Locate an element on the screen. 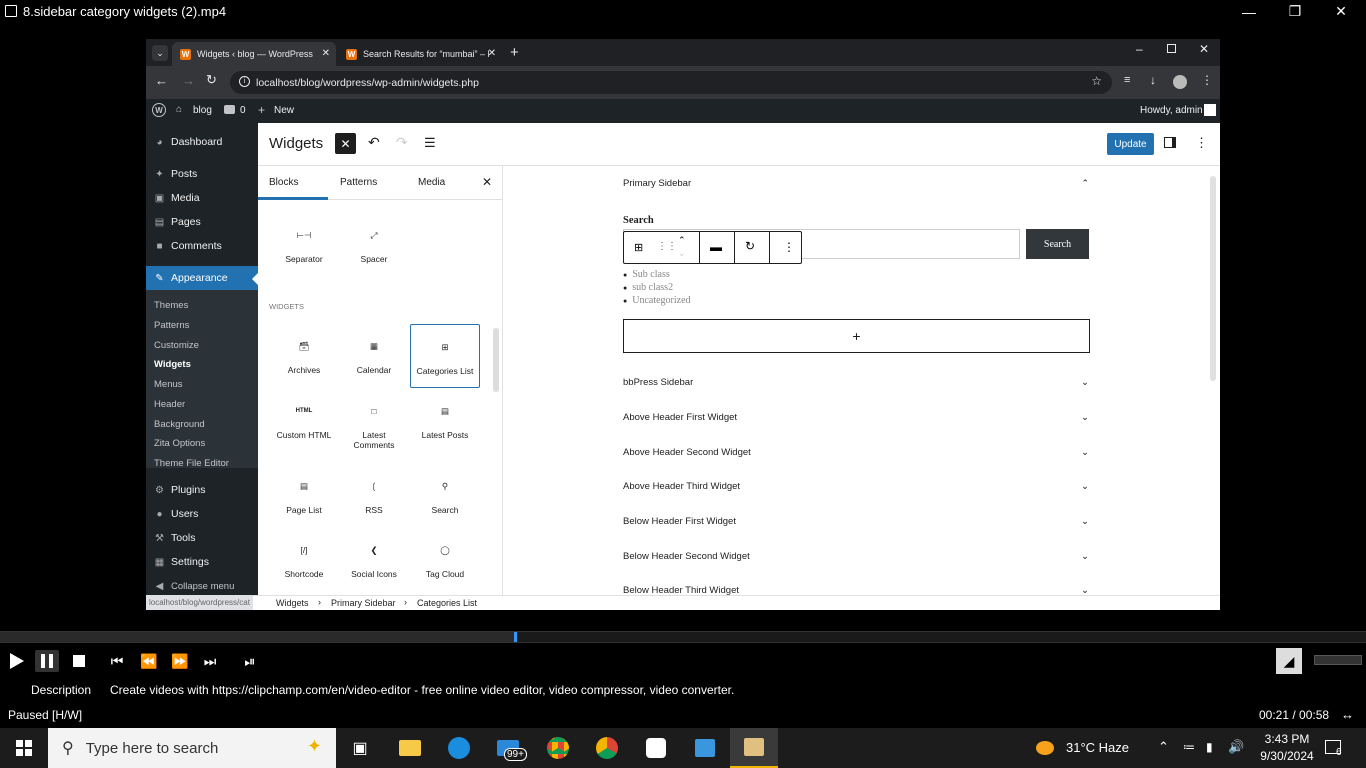 The width and height of the screenshot is (1366, 768). widget-area-above-header-first: Above Header First Widget ⌄ is located at coordinates (856, 417).